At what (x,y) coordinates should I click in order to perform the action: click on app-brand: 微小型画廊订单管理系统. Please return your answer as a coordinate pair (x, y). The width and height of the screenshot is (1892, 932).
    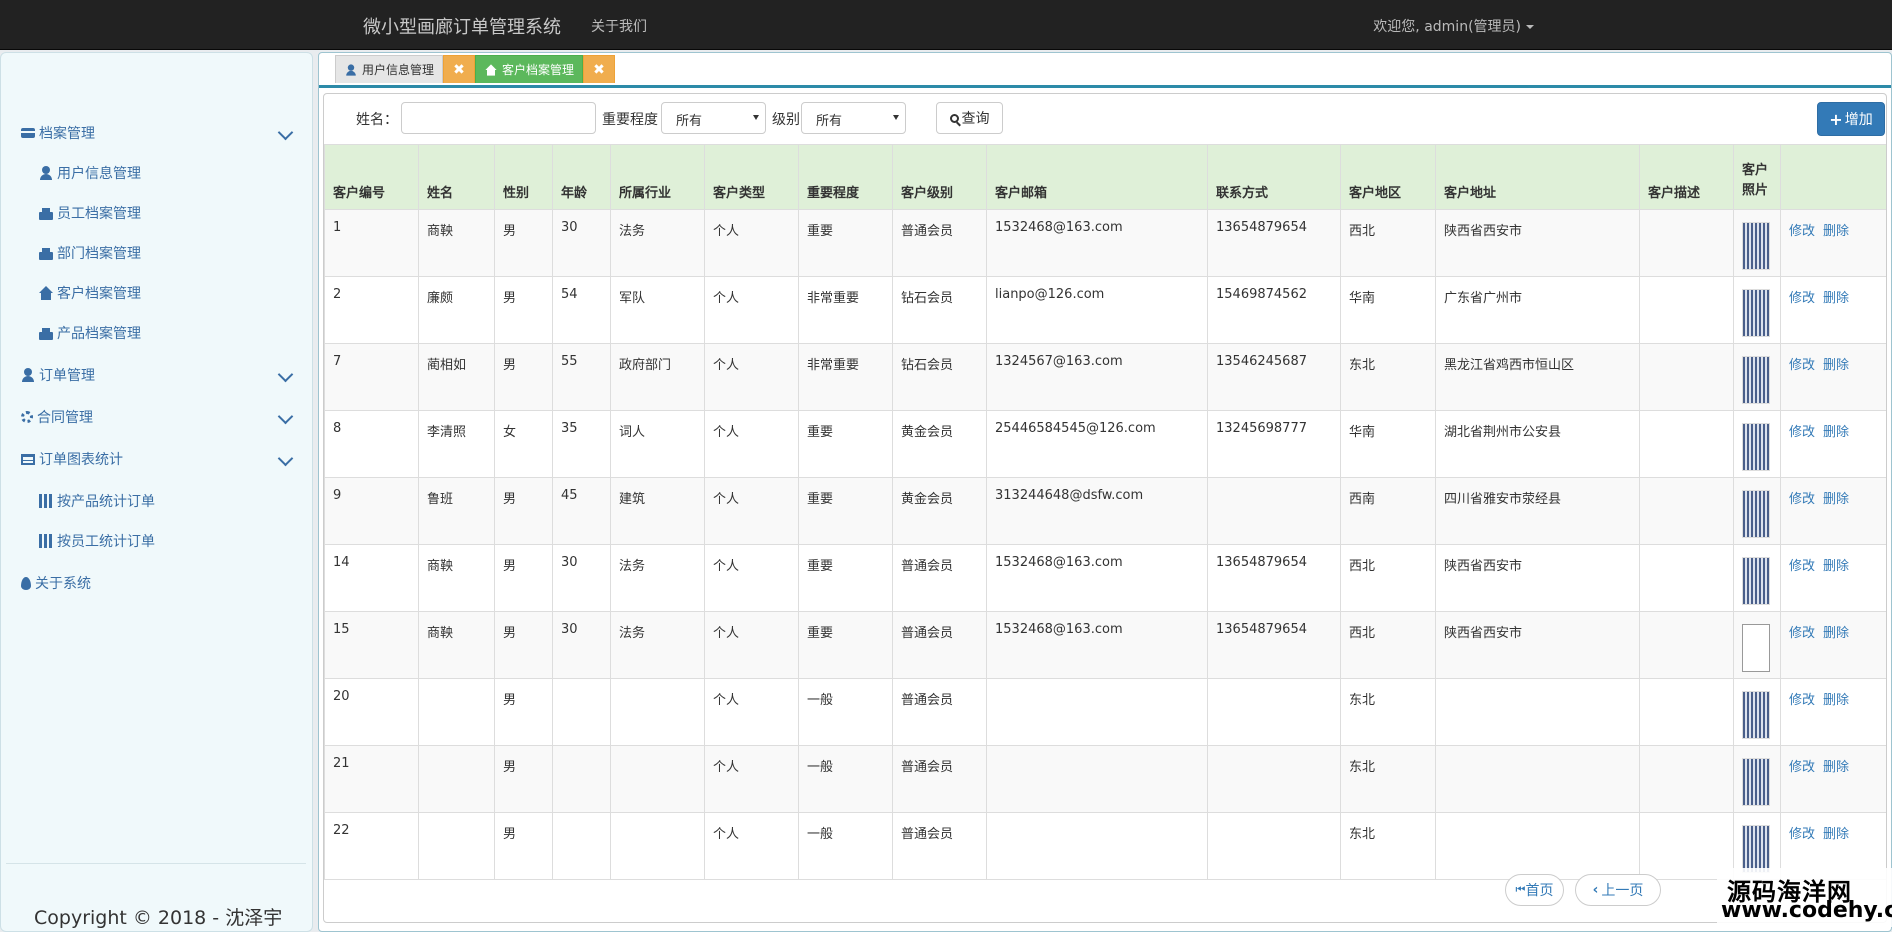
    Looking at the image, I should click on (462, 26).